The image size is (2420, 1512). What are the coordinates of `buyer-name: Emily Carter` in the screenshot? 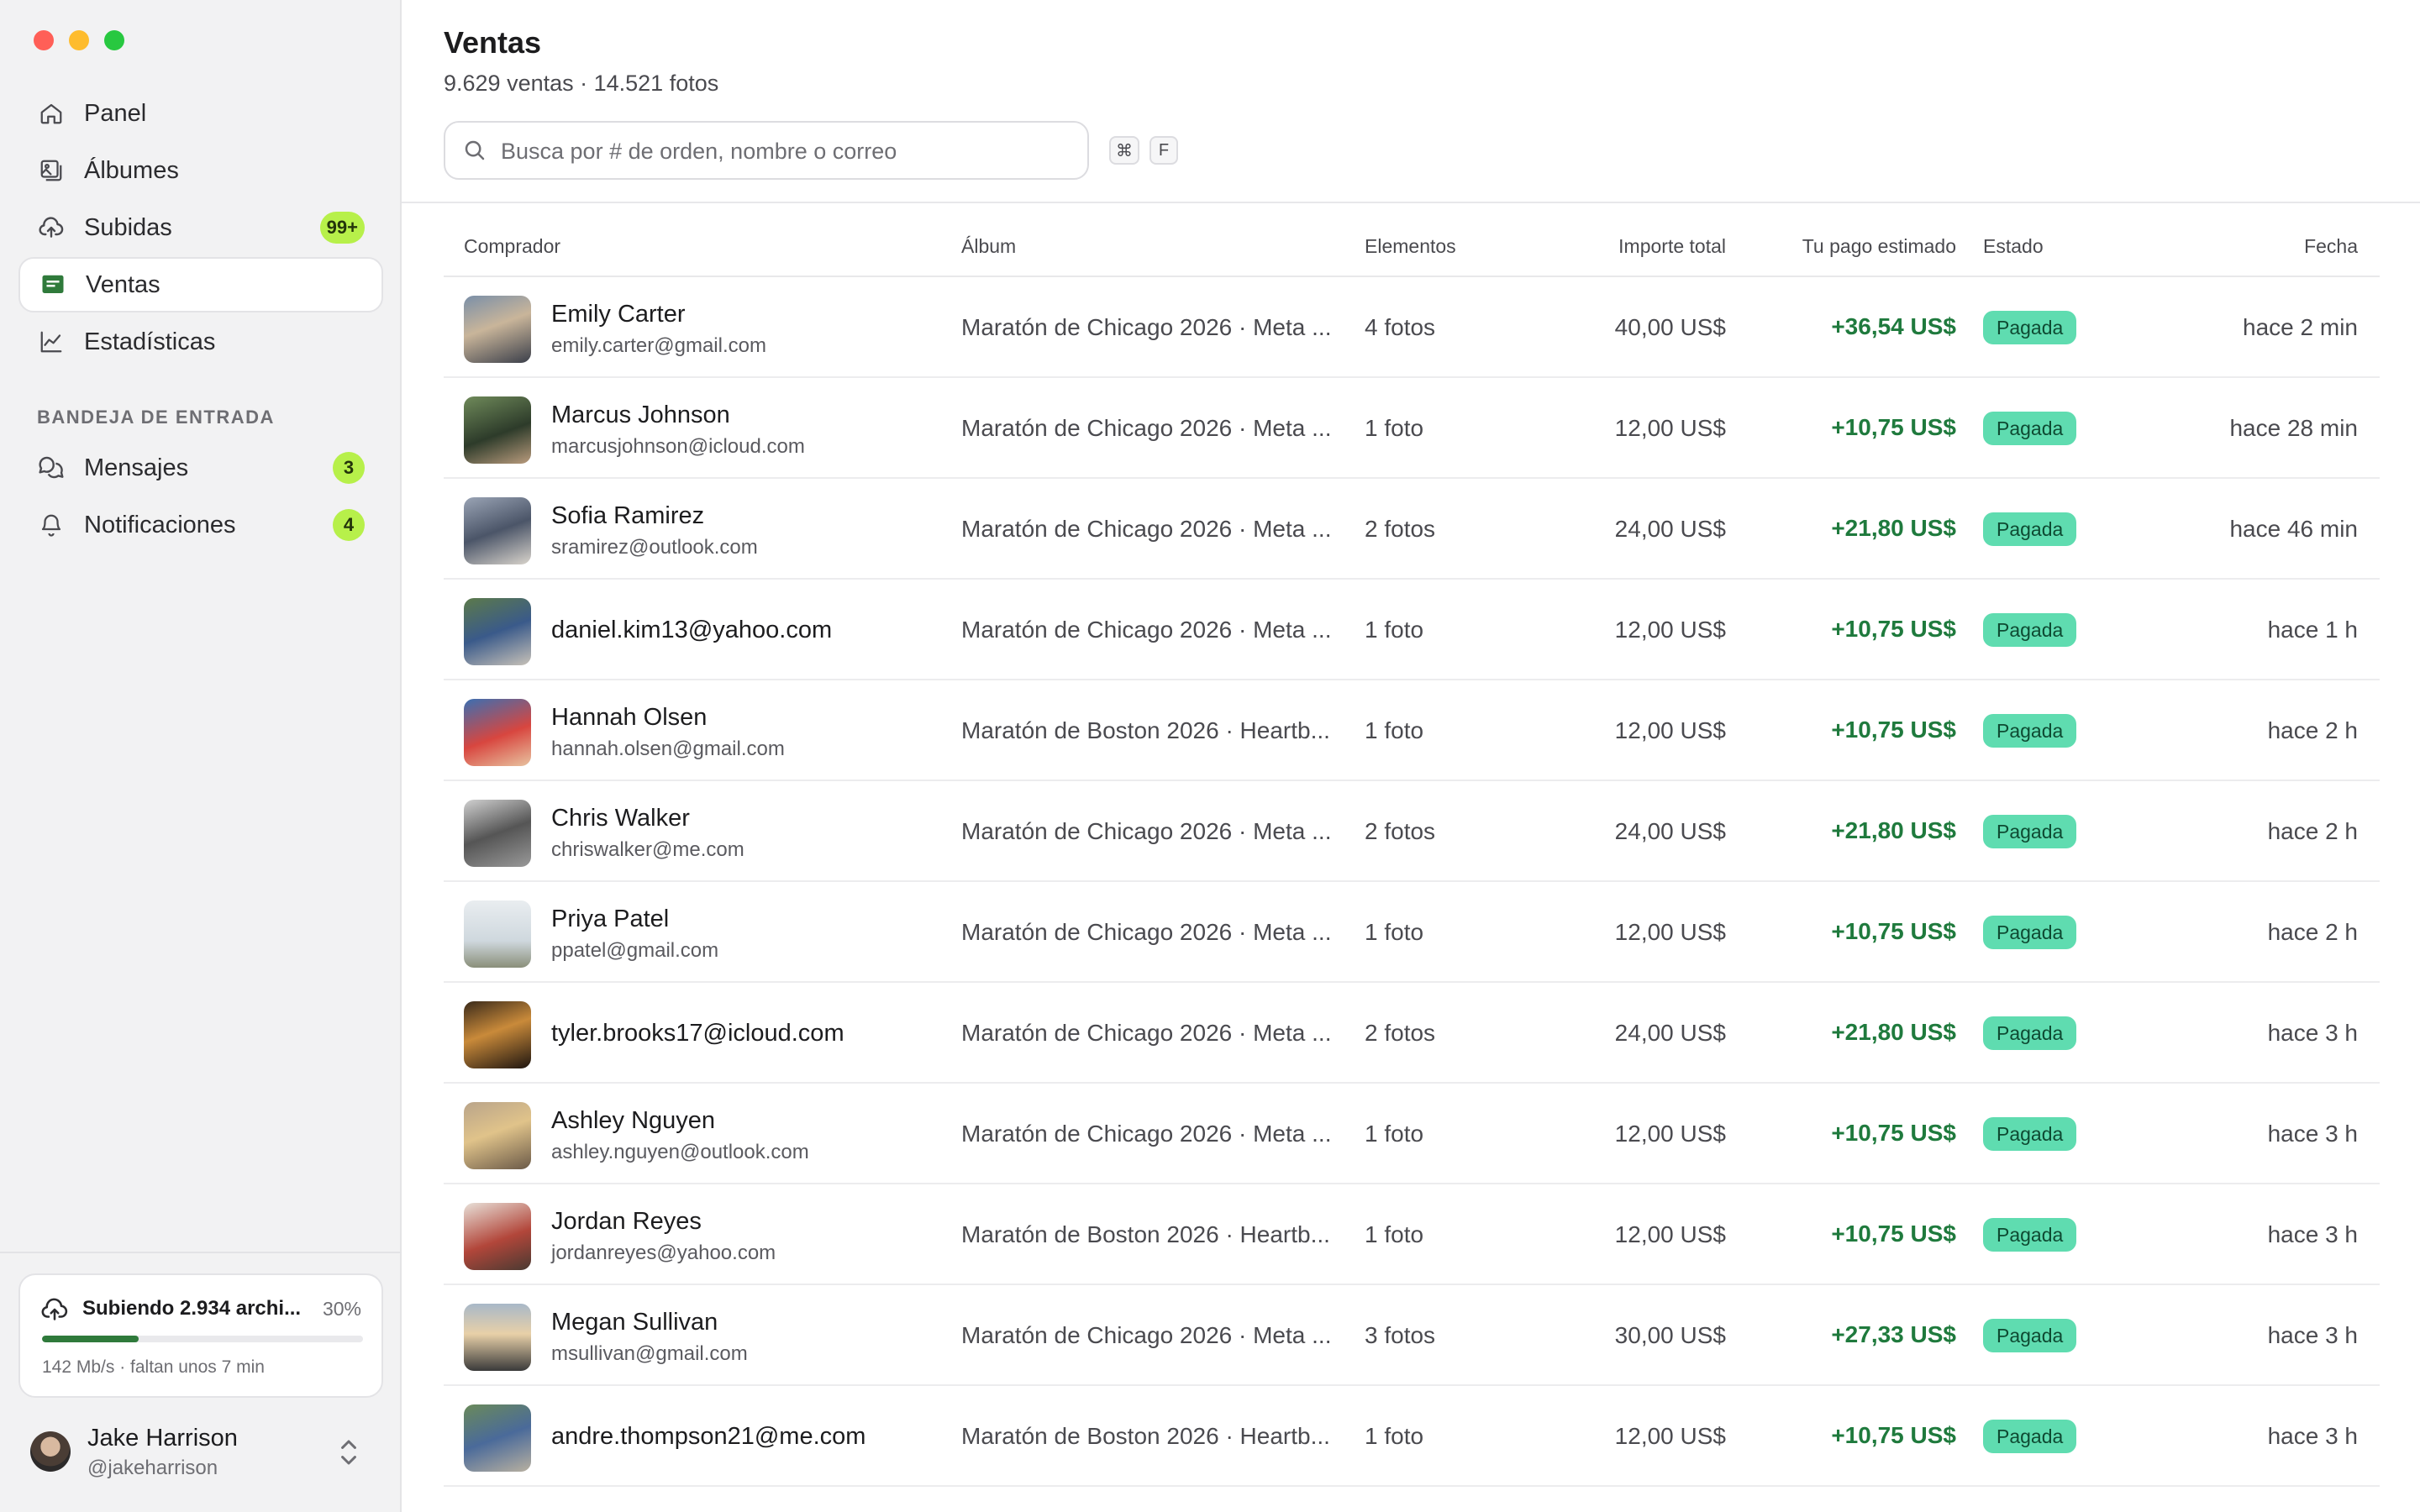 It's located at (618, 314).